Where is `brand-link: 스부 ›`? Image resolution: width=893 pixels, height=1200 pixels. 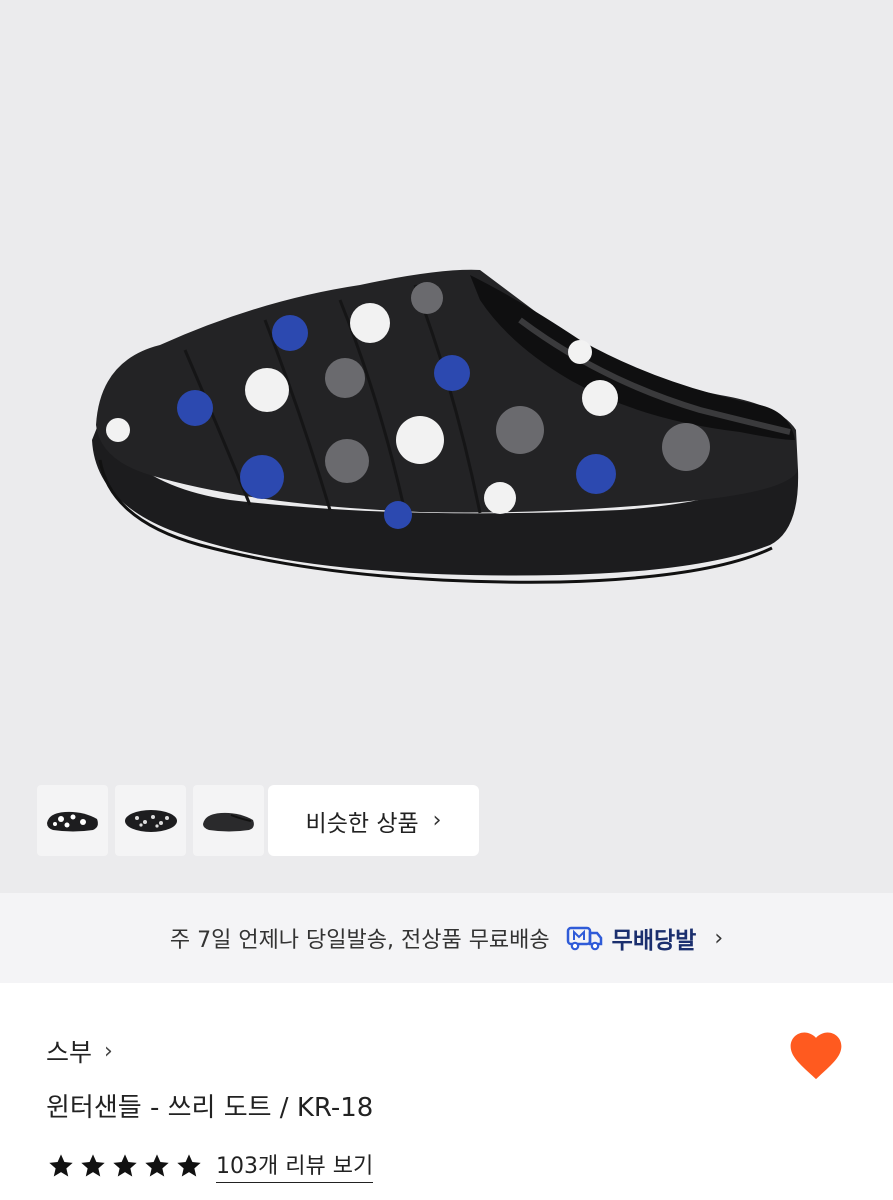 brand-link: 스부 › is located at coordinates (79, 1051).